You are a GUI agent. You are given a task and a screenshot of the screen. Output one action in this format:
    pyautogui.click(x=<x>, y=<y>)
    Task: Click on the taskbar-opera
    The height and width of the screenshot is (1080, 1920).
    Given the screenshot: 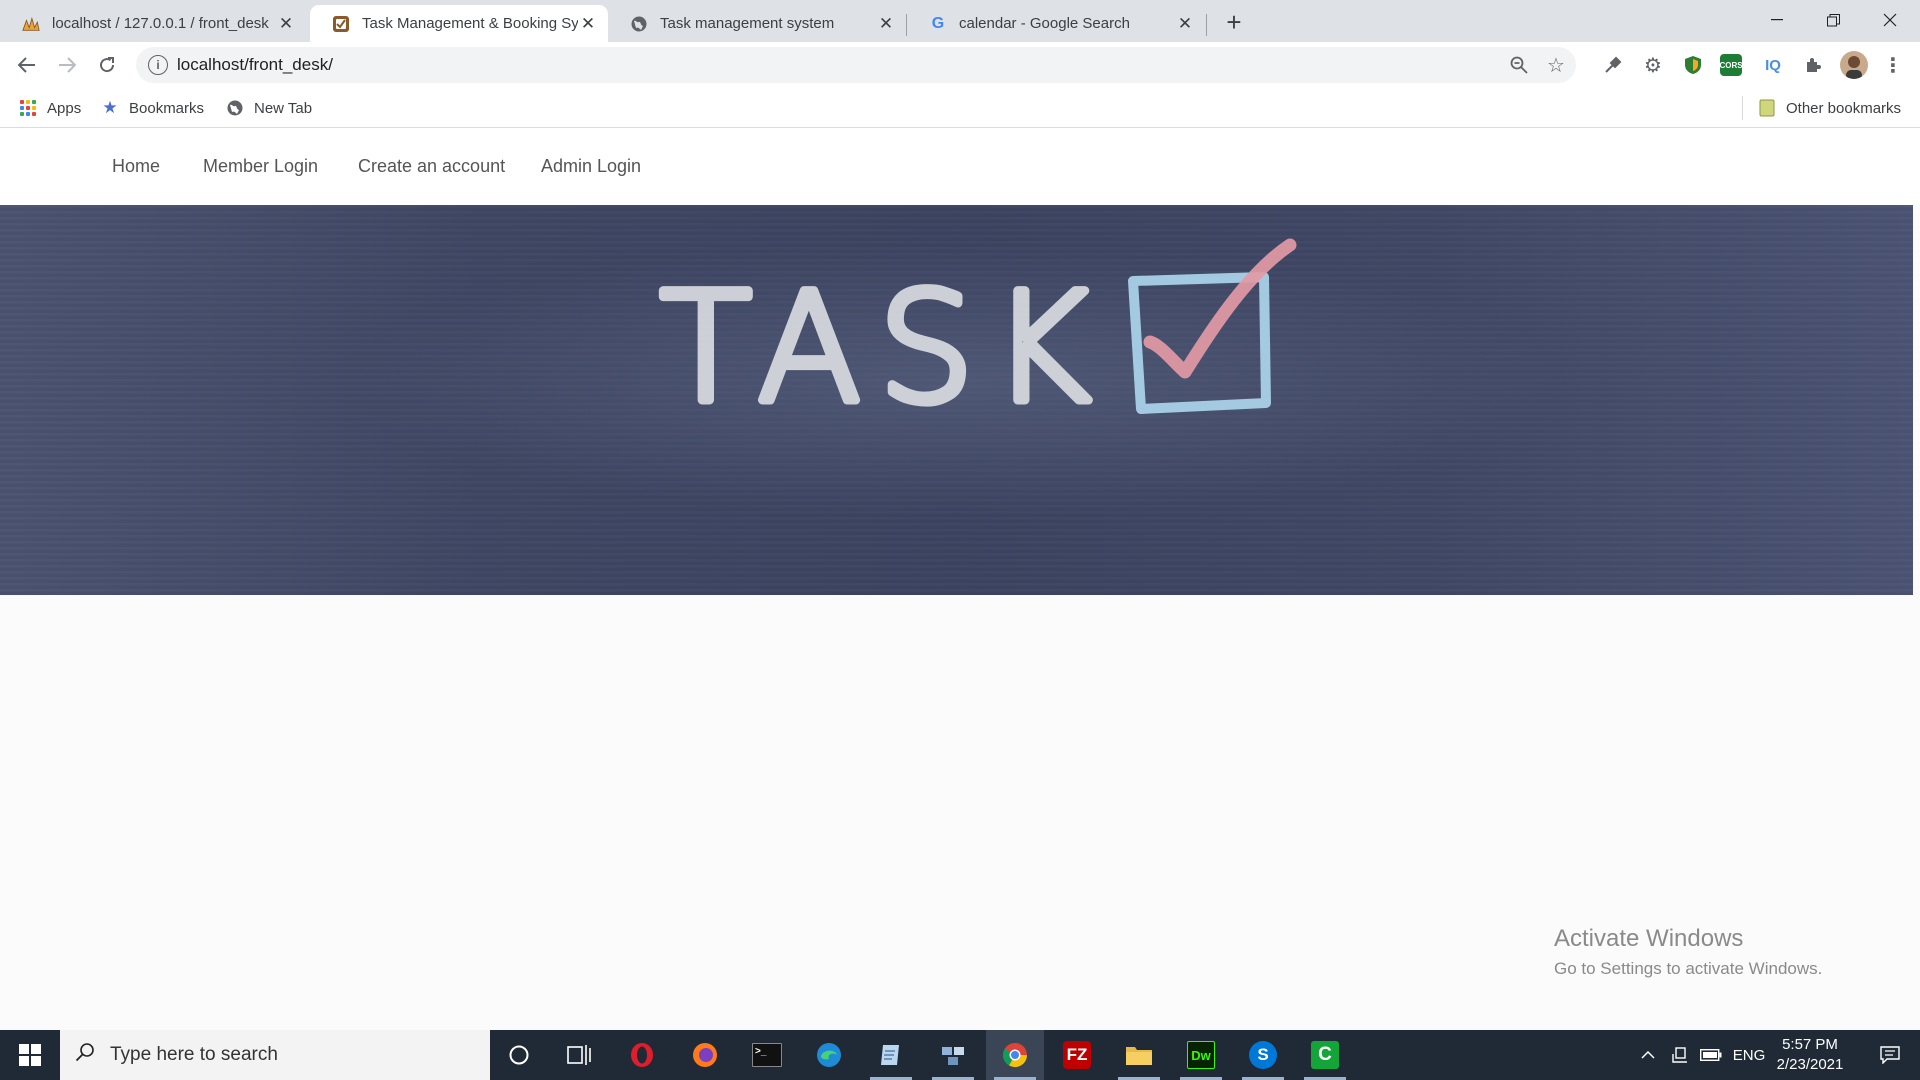 What is the action you would take?
    pyautogui.click(x=642, y=1055)
    